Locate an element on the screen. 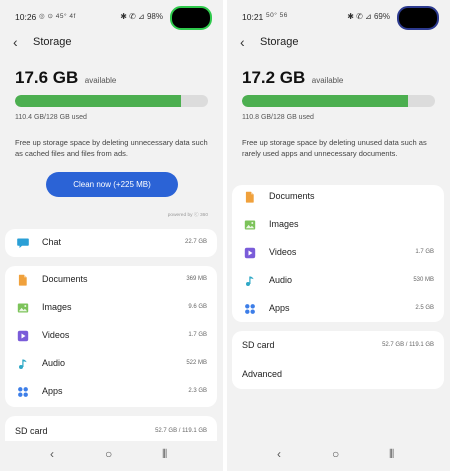  row-label: Chat is located at coordinates (52, 242).